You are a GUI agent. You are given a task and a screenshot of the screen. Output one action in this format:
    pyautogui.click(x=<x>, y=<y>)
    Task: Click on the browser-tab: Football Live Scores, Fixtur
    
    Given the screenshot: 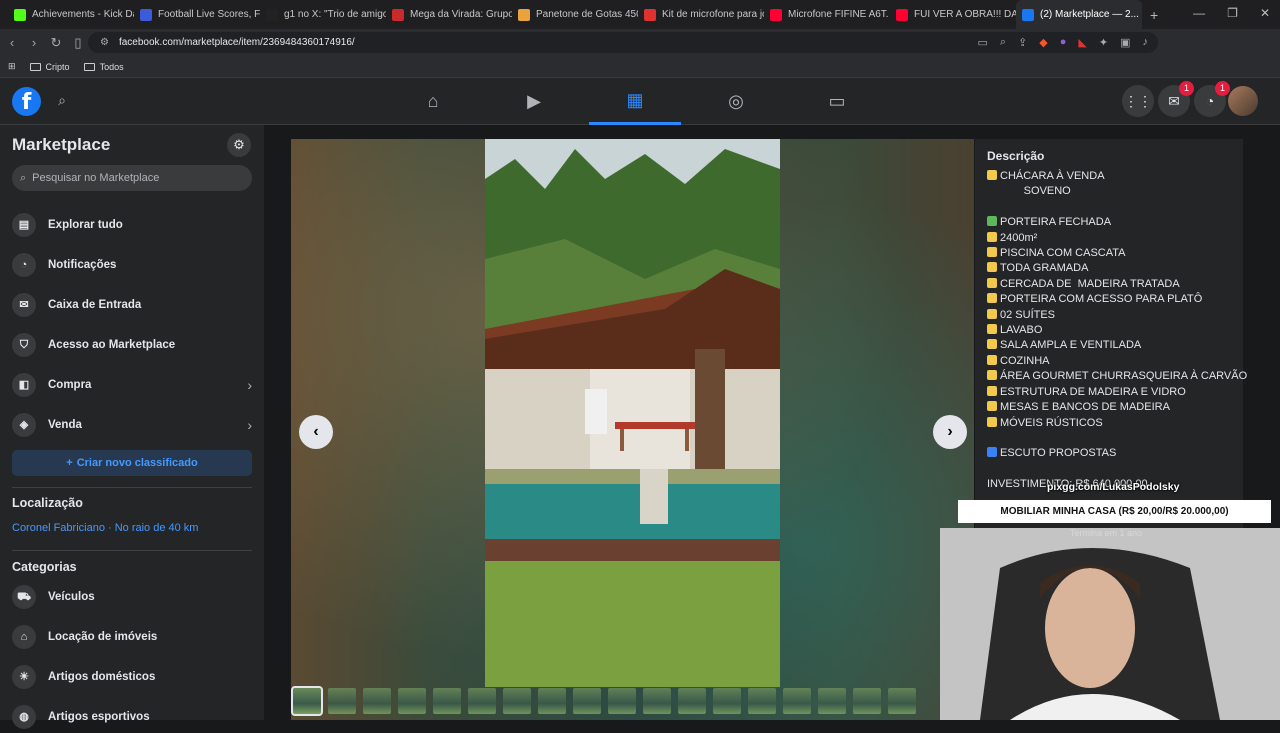 What is the action you would take?
    pyautogui.click(x=197, y=14)
    